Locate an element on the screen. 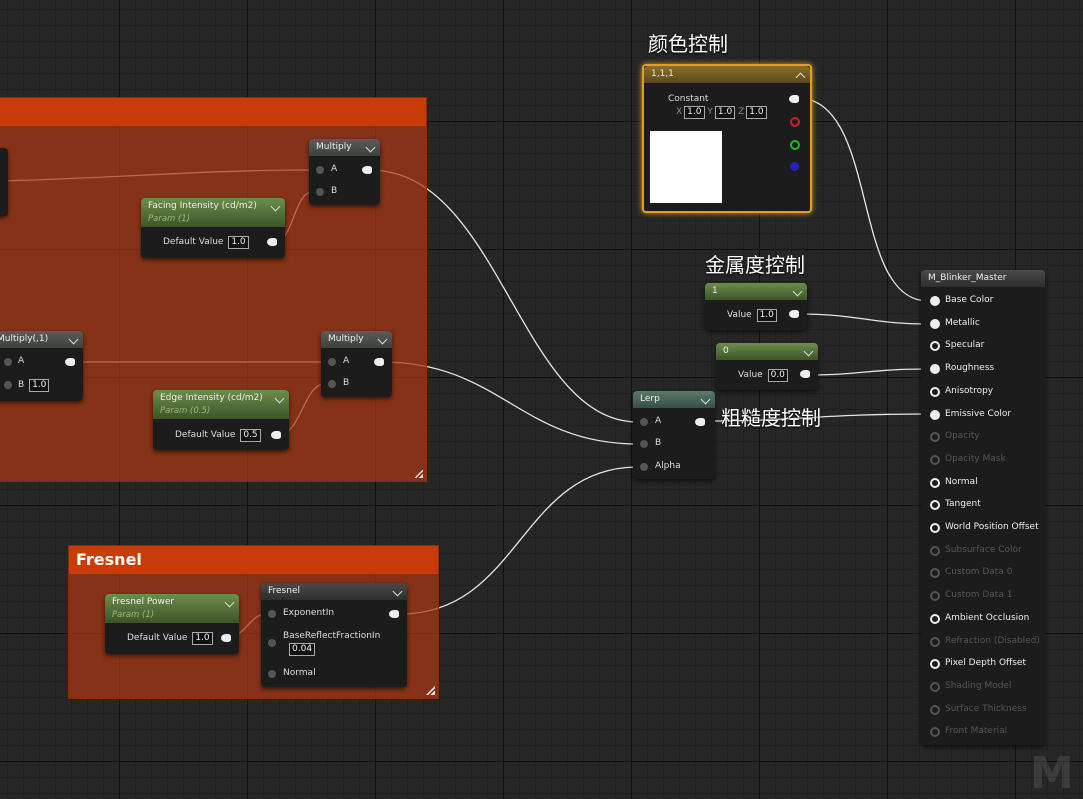 This screenshot has width=1083, height=799. material-result-header: M_Blinker_Master is located at coordinates (983, 278).